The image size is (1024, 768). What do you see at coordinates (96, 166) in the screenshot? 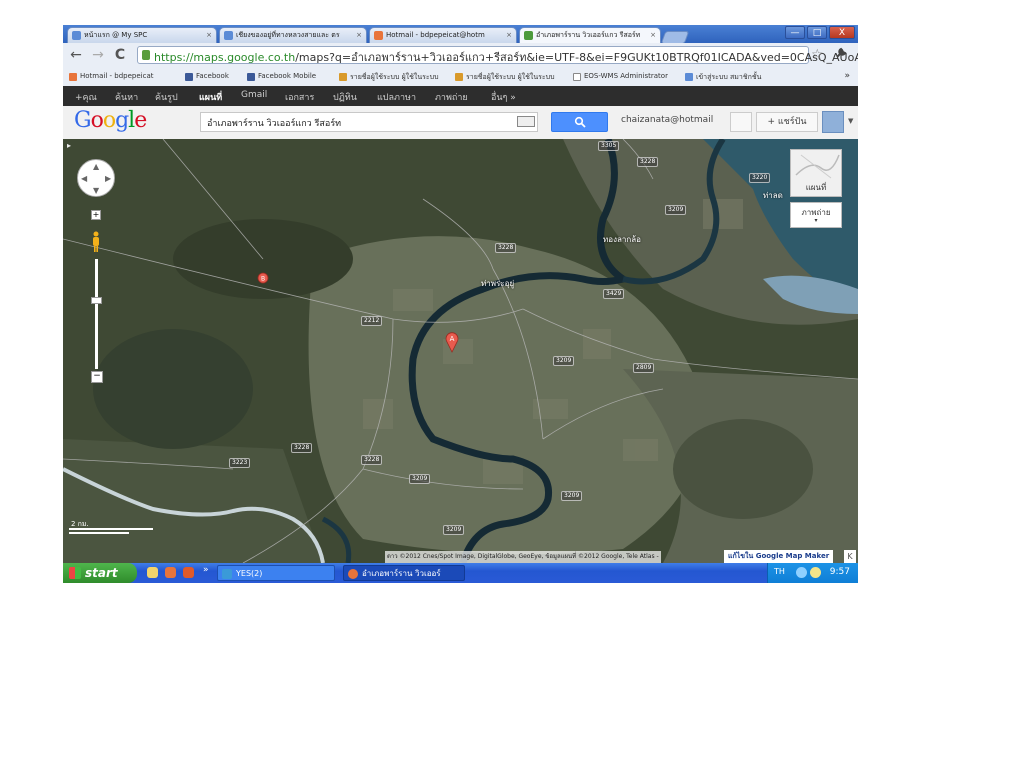
I see `pan-up-icon: ▲` at bounding box center [96, 166].